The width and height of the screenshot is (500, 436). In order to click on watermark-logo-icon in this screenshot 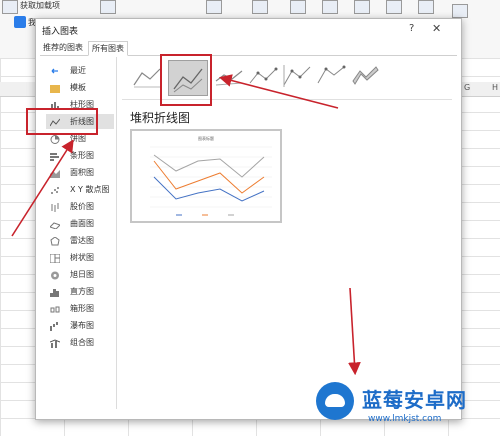, I will do `click(335, 401)`.